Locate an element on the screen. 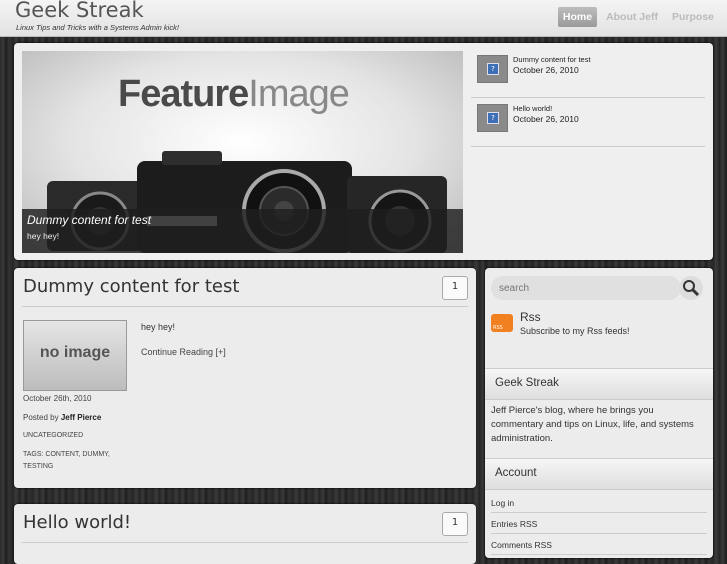 The height and width of the screenshot is (564, 727). feature-caption: Dummy content for test hey hey! is located at coordinates (242, 231).